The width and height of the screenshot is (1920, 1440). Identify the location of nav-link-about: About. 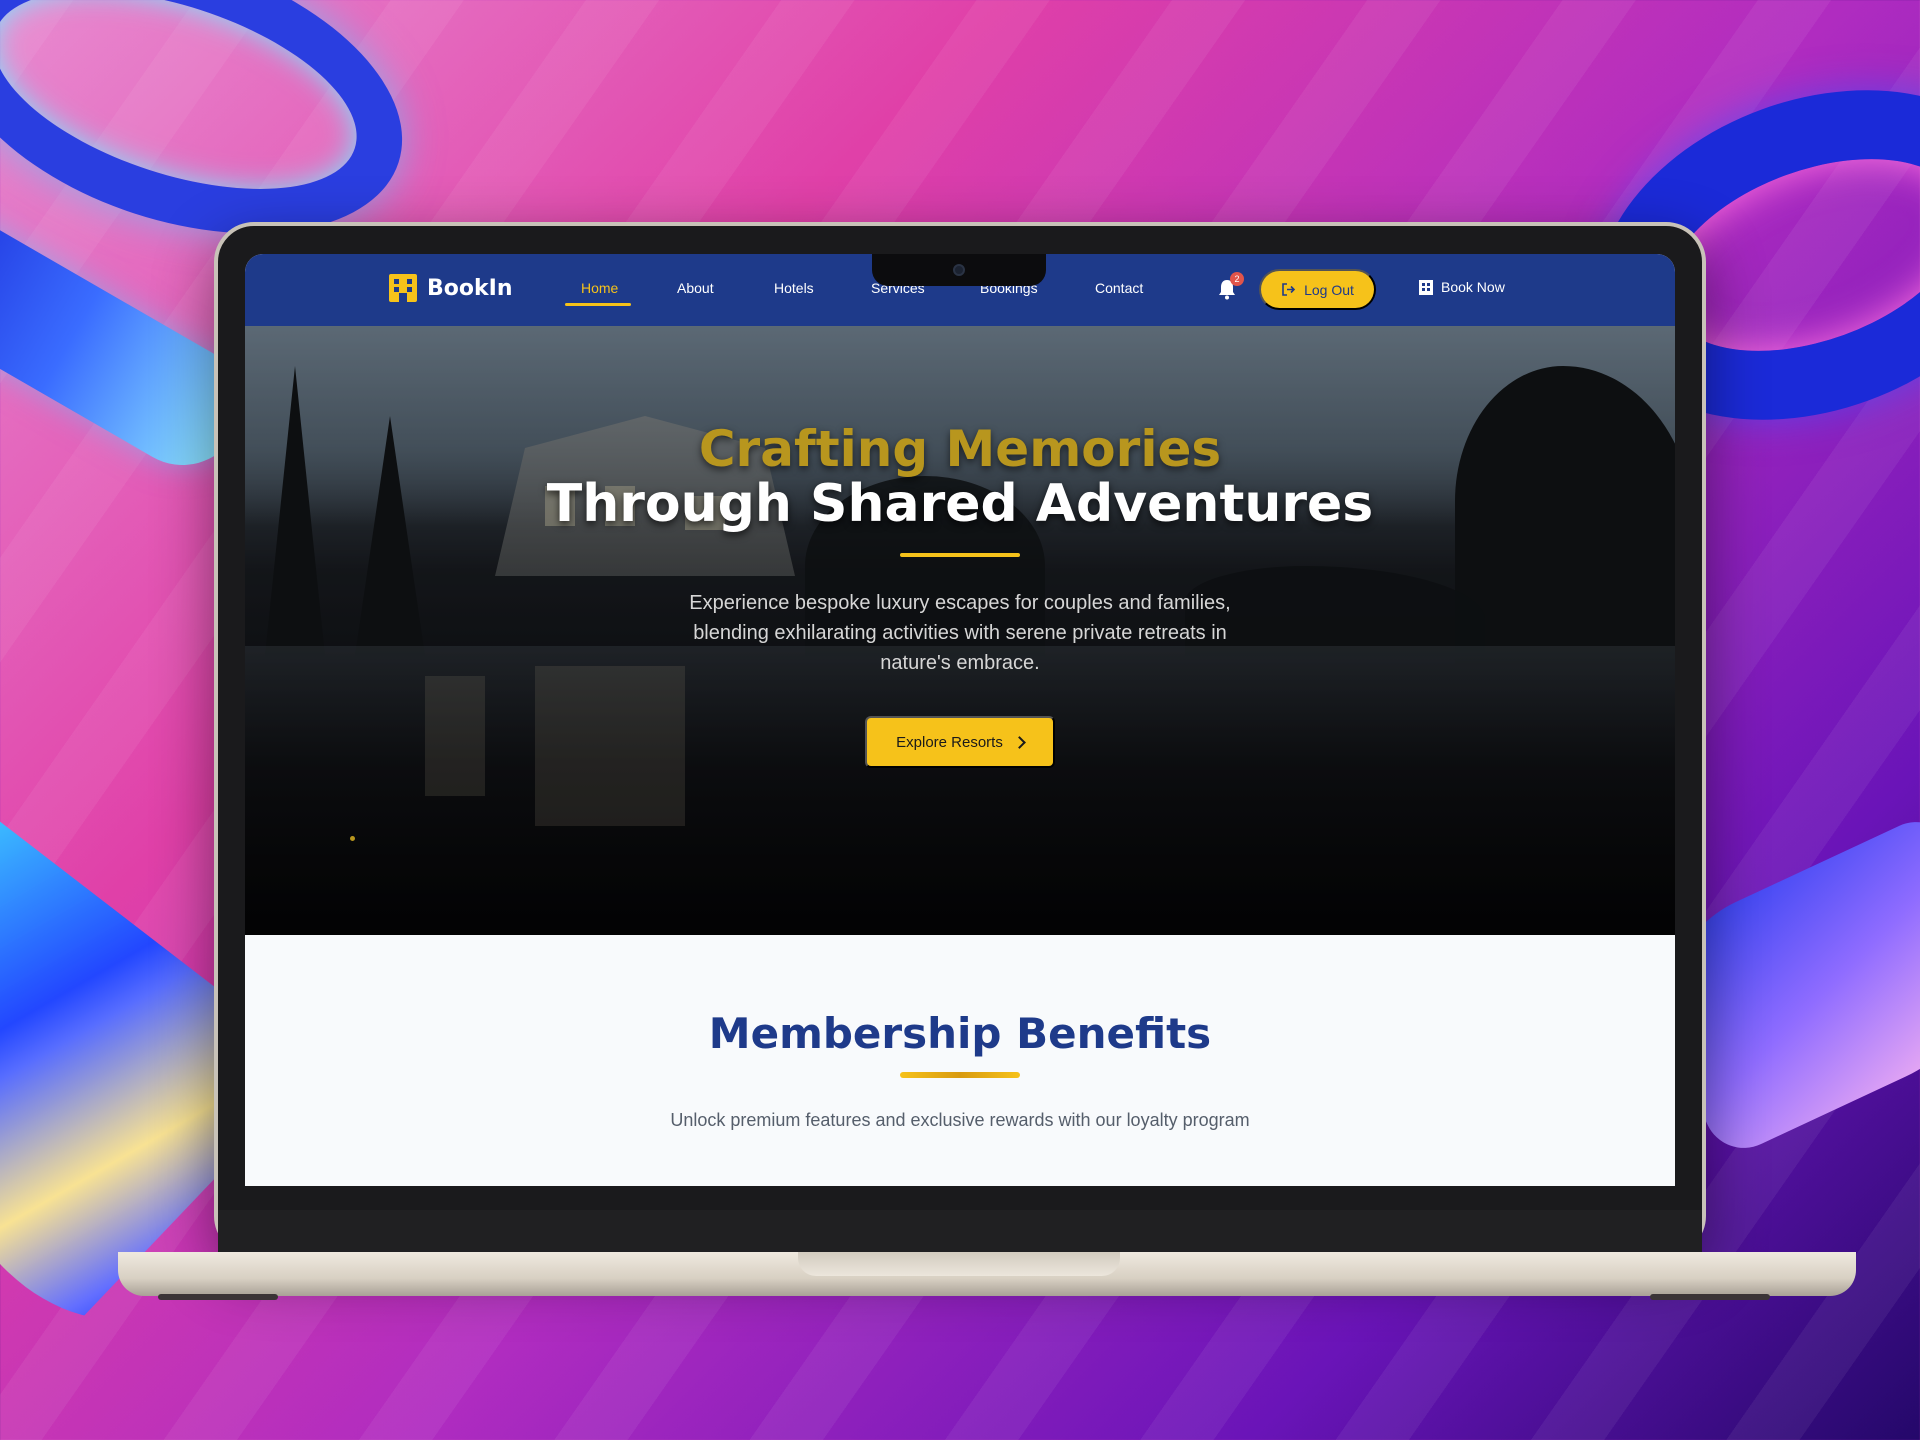
(695, 288).